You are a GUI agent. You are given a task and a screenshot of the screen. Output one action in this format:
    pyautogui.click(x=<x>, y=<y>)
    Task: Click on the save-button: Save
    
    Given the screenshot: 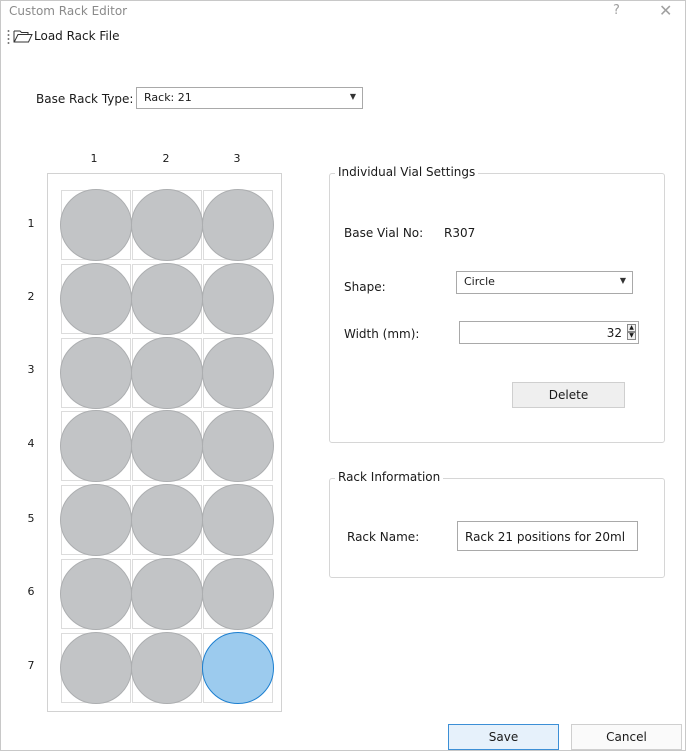 What is the action you would take?
    pyautogui.click(x=503, y=737)
    